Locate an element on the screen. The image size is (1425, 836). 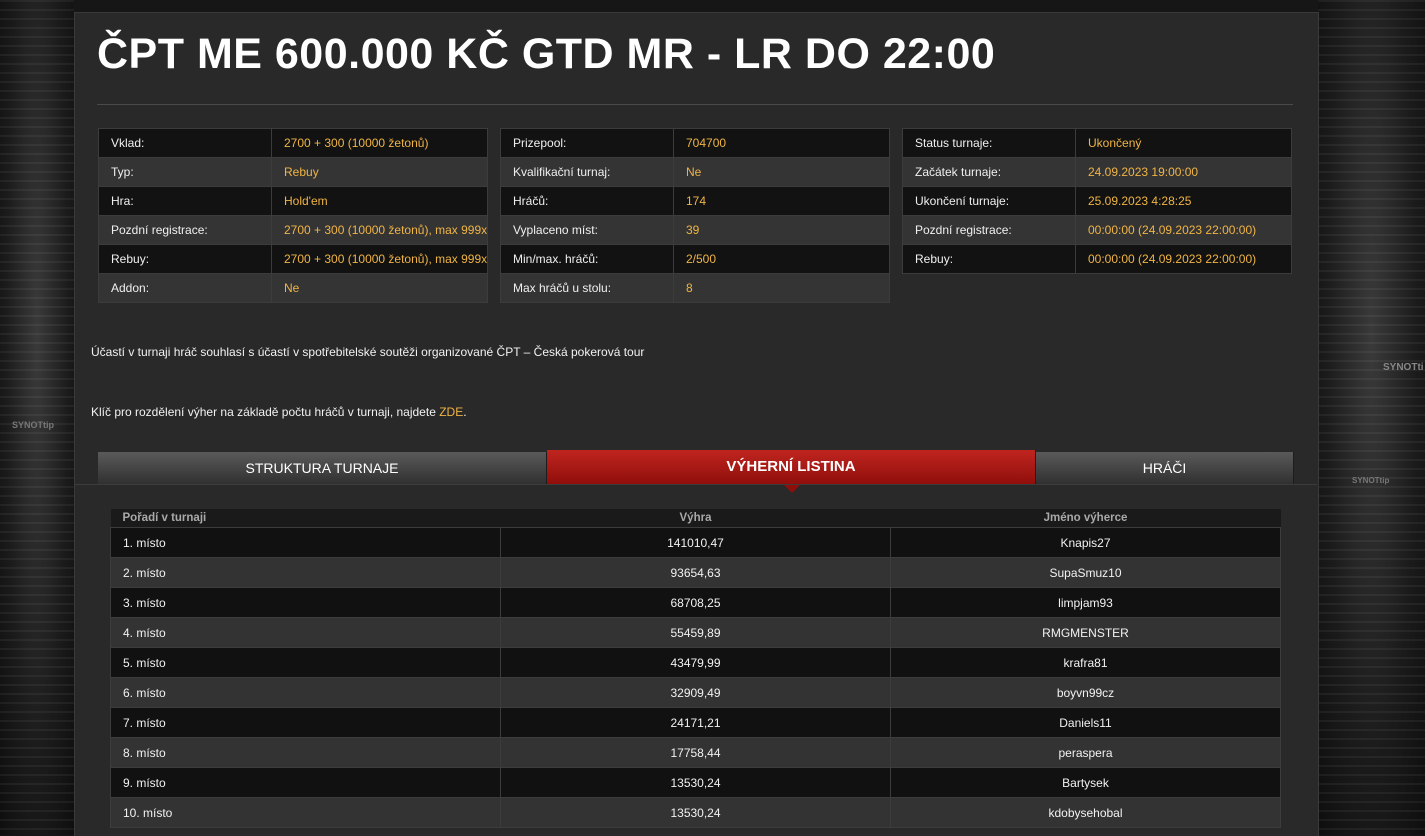
table-row: 3. místo 68708,25 limpjam93 is located at coordinates (695, 602).